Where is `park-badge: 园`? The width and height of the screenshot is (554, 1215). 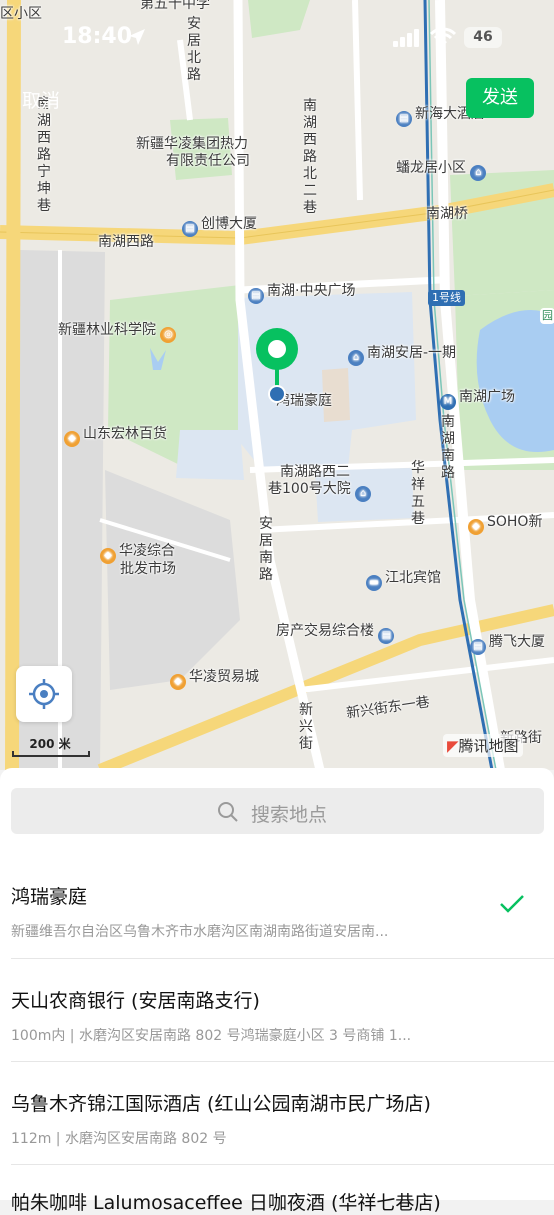 park-badge: 园 is located at coordinates (547, 316).